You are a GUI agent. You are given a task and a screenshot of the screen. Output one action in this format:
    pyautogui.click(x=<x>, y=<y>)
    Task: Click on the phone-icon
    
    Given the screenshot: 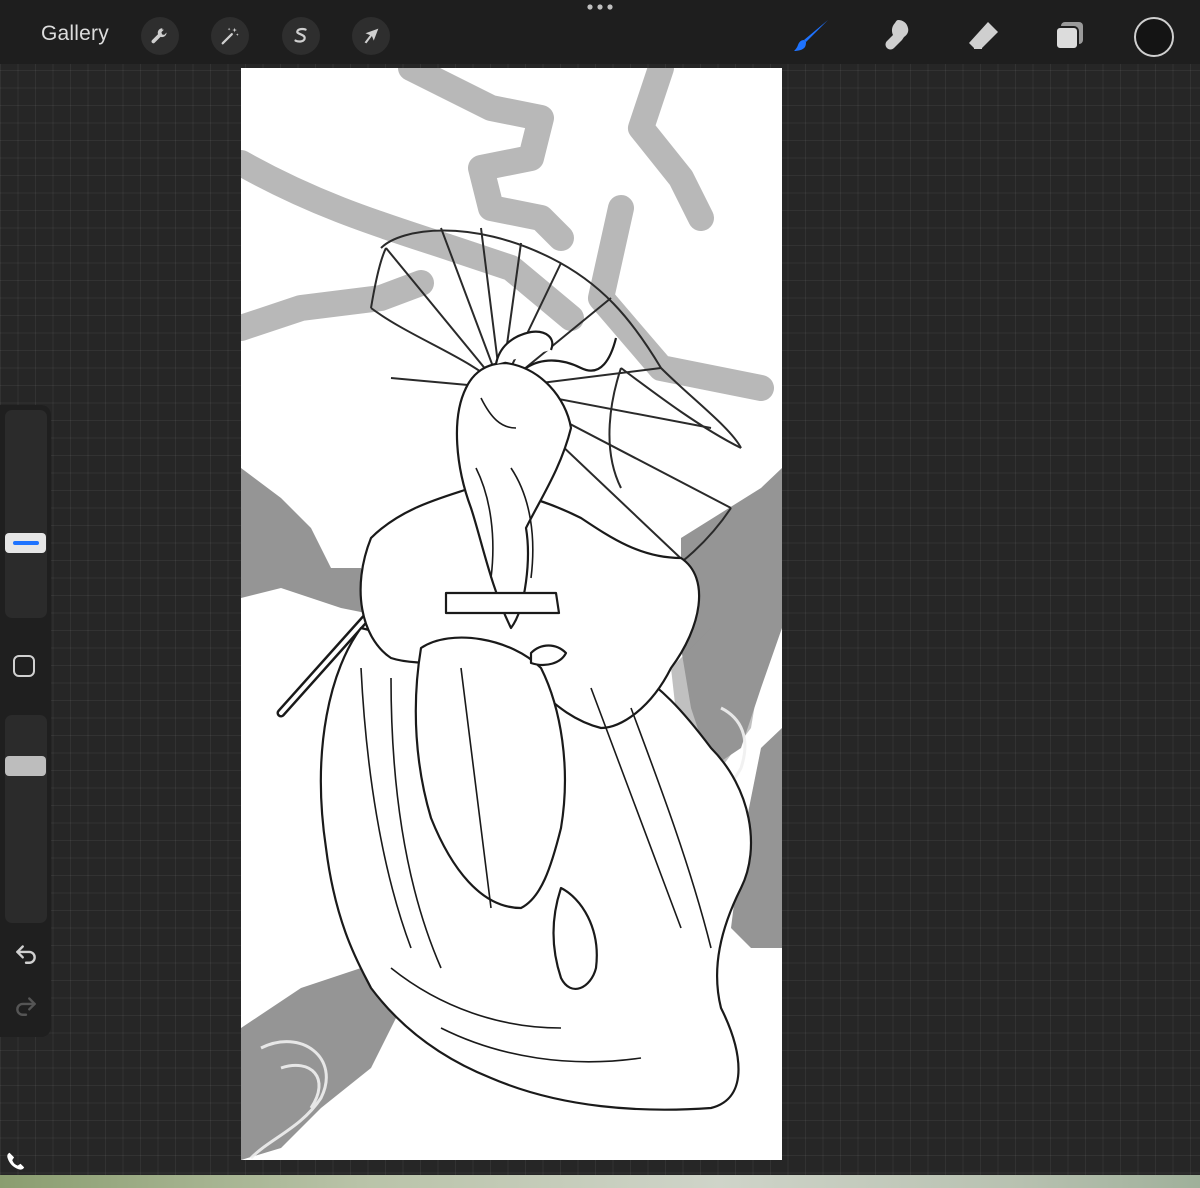 What is the action you would take?
    pyautogui.click(x=15, y=1161)
    